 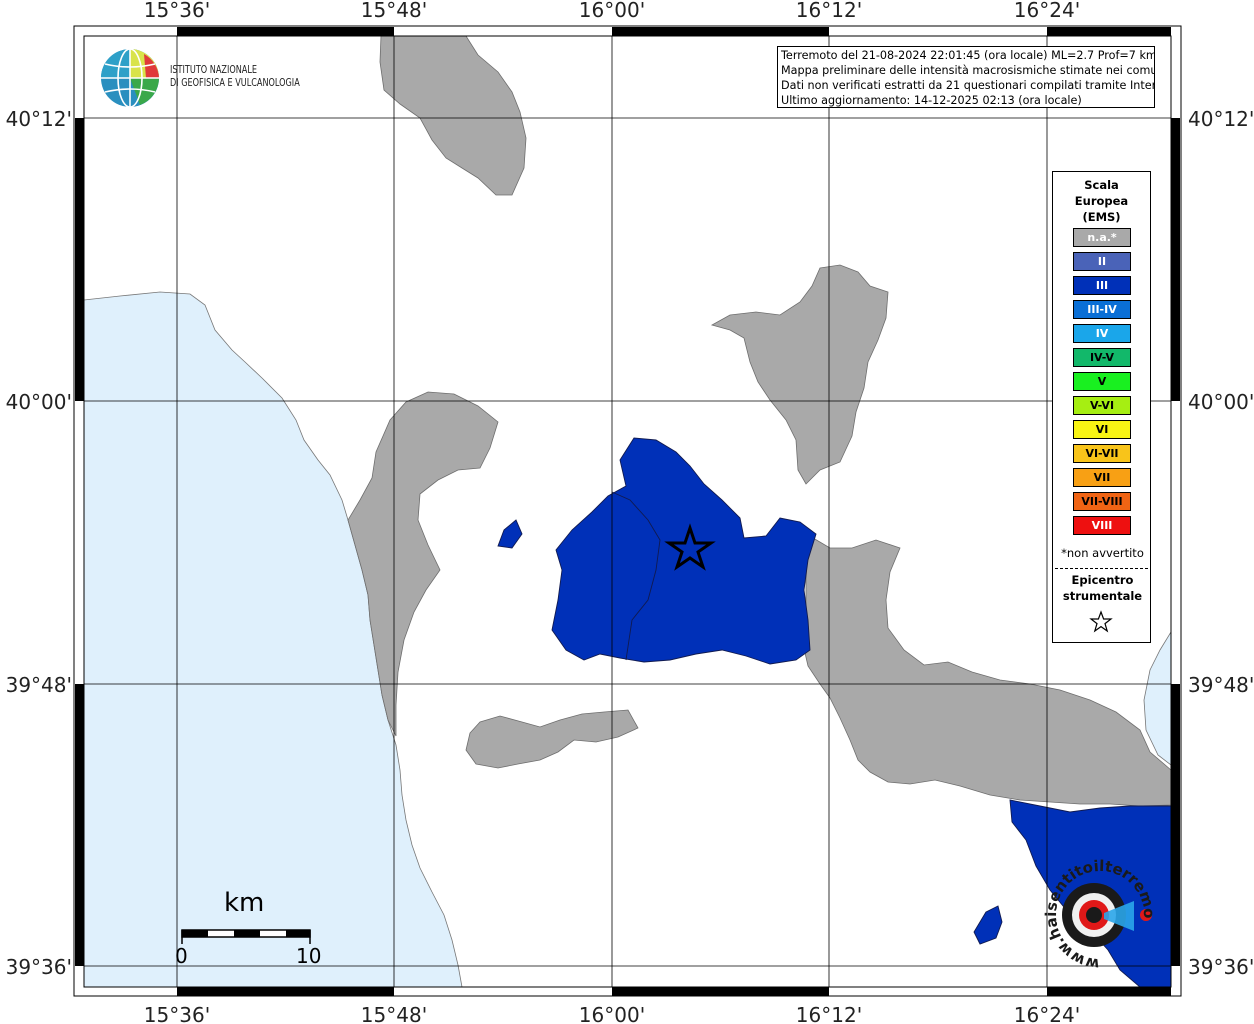 What do you see at coordinates (39, 543) in the screenshot?
I see `lat-labels-left: 40°12' 40°00' 39°48' 39°36'` at bounding box center [39, 543].